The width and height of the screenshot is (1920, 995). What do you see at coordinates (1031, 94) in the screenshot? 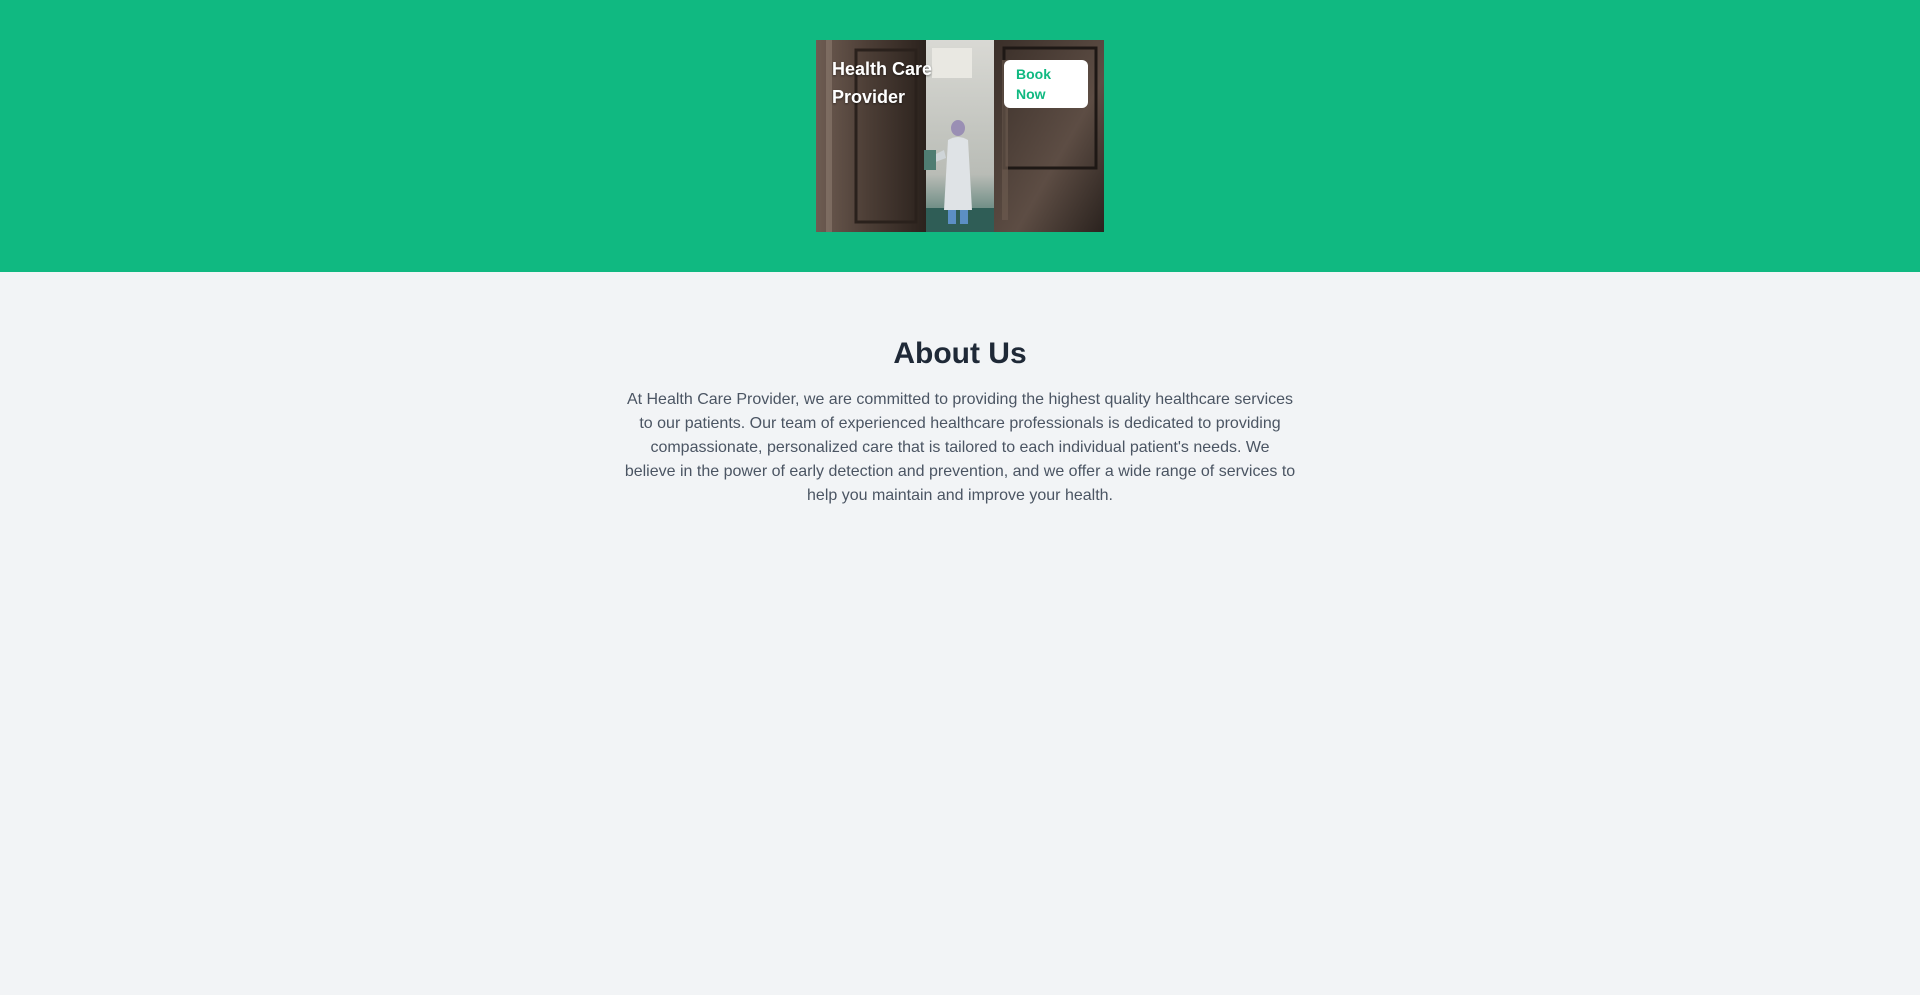
I see `book-now-label-line2: Now` at bounding box center [1031, 94].